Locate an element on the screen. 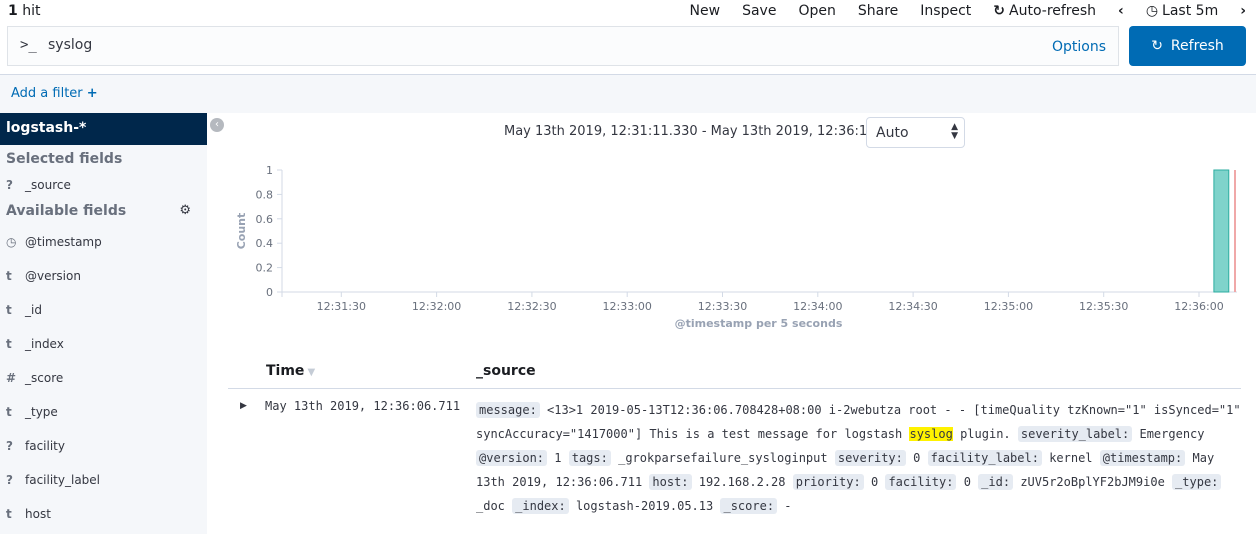 This screenshot has width=1256, height=534. y-tick-label: 1 is located at coordinates (269, 170).